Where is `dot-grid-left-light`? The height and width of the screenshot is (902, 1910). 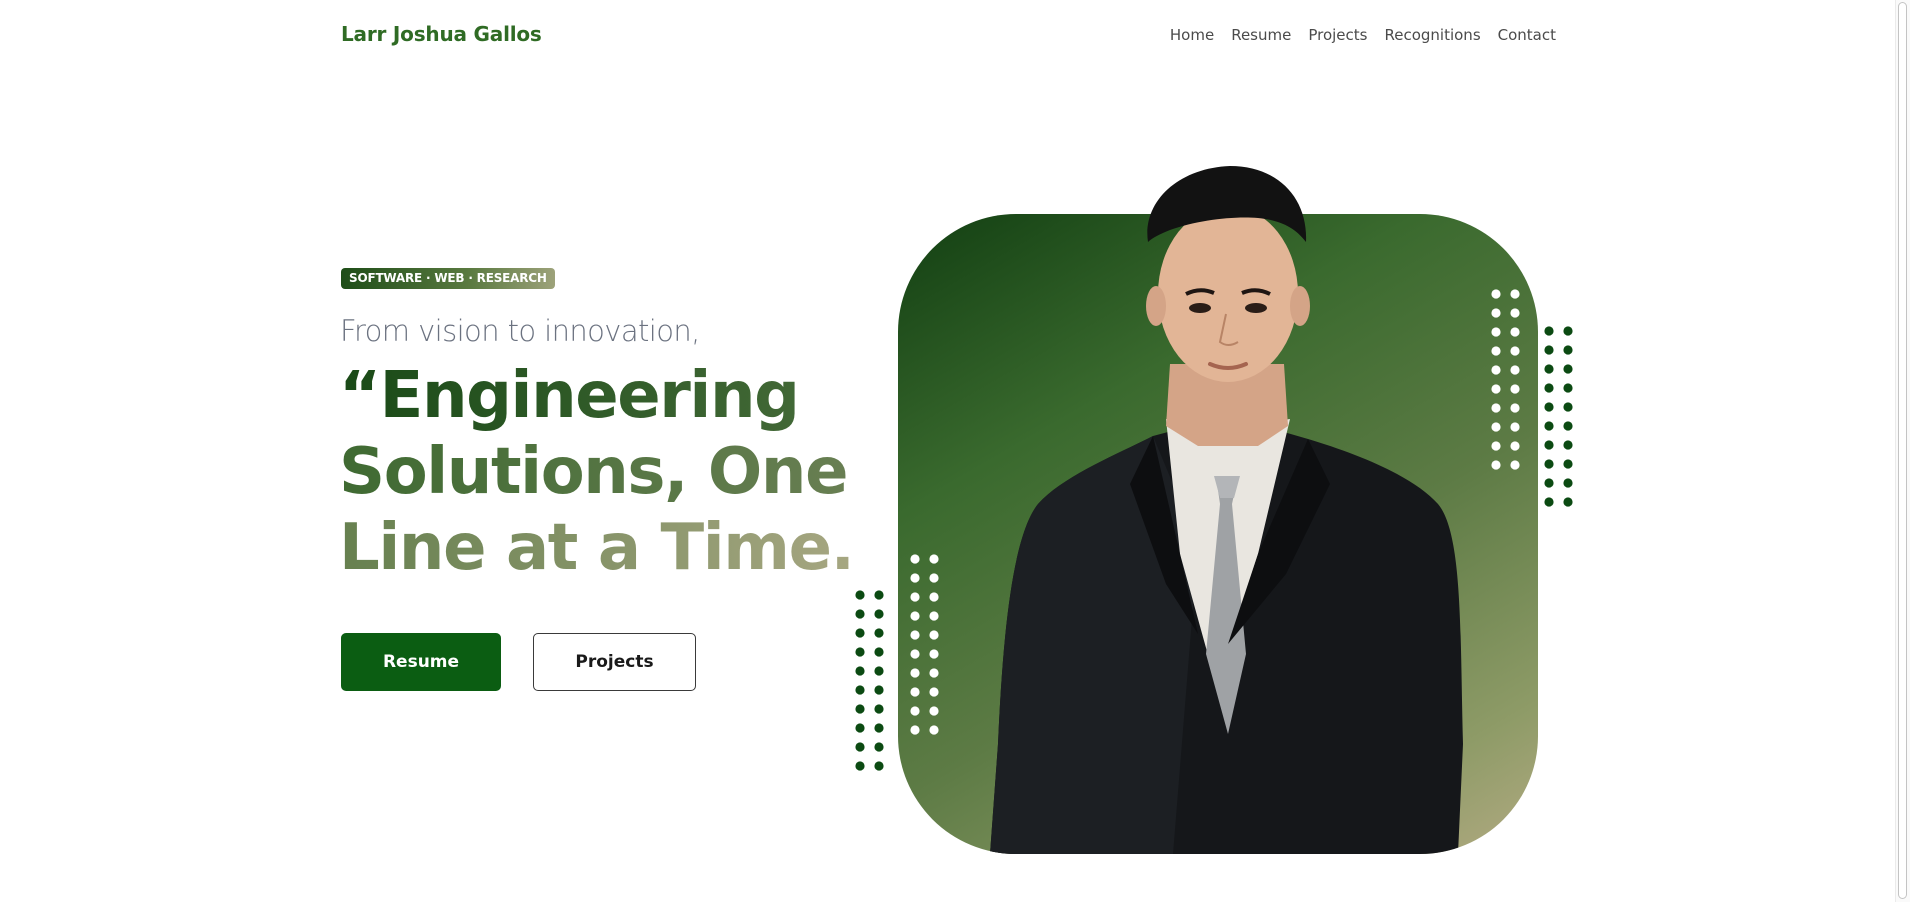
dot-grid-left-light is located at coordinates (924, 644).